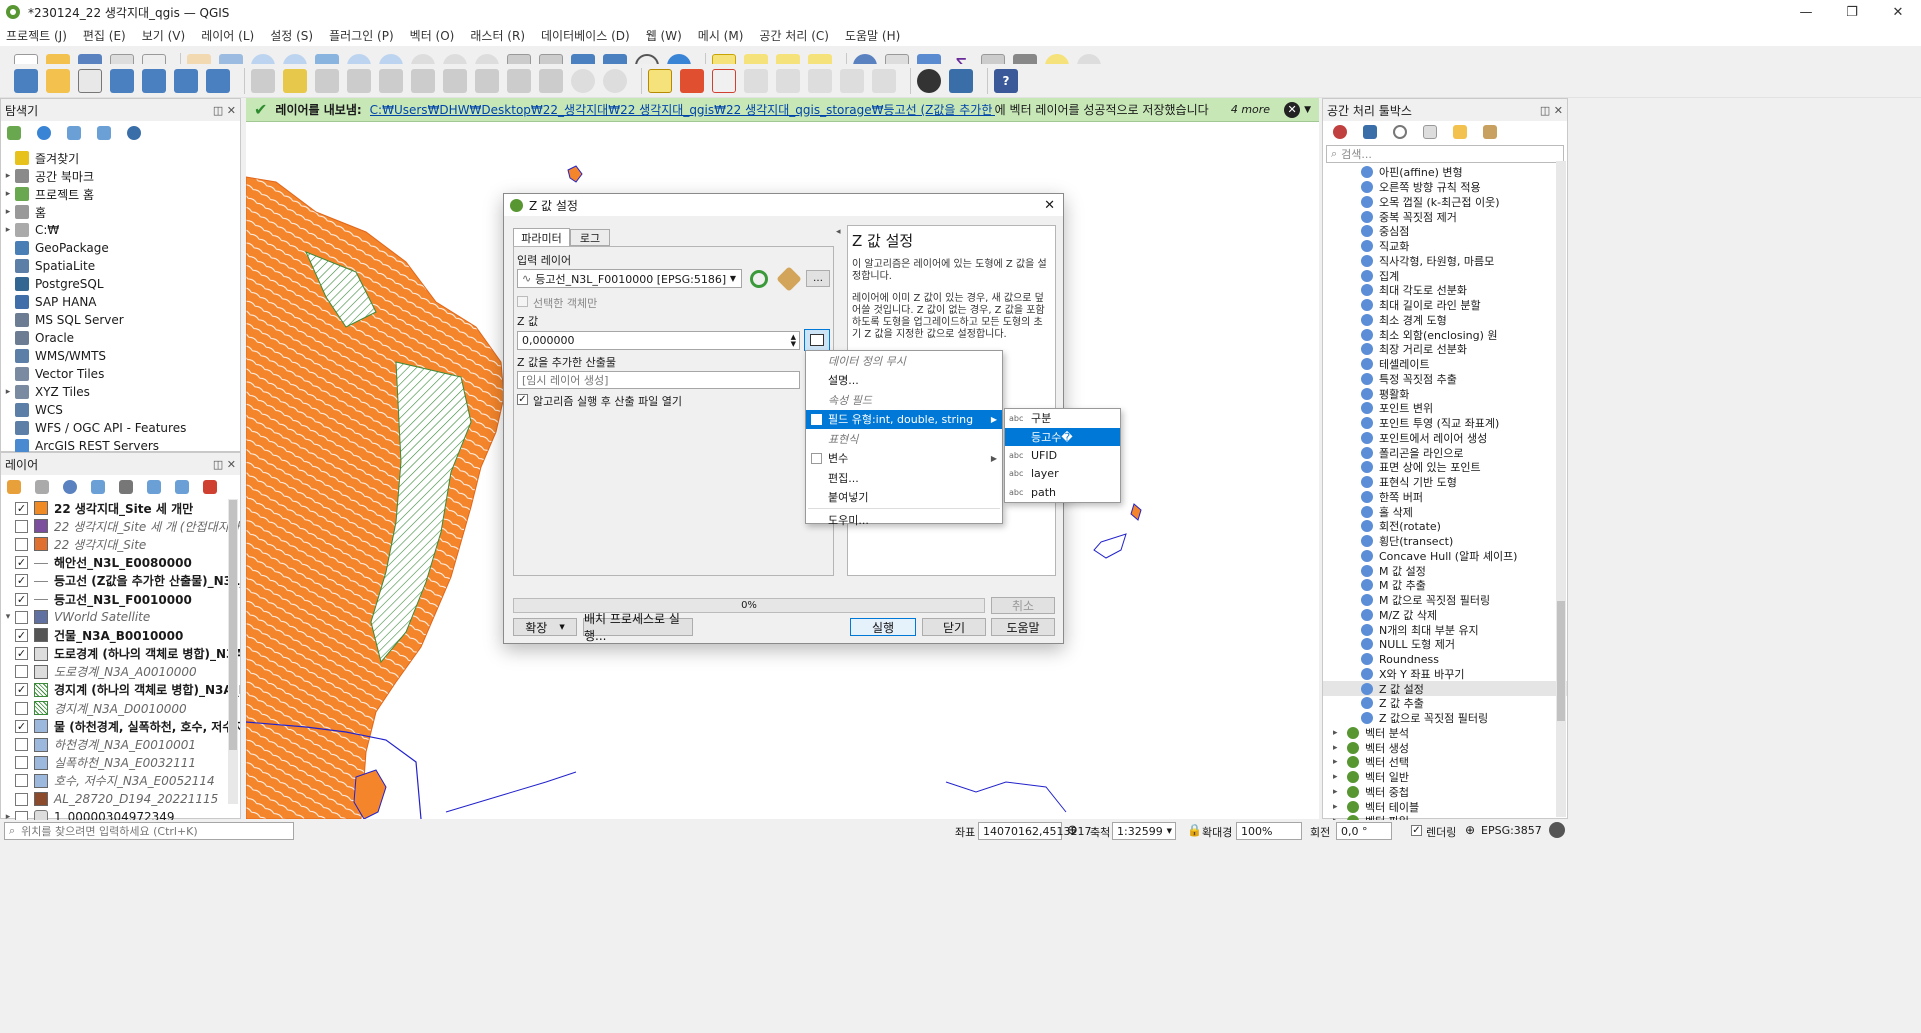 This screenshot has width=1921, height=1033. I want to click on algorithm-item: 홀 삭제, so click(1464, 511).